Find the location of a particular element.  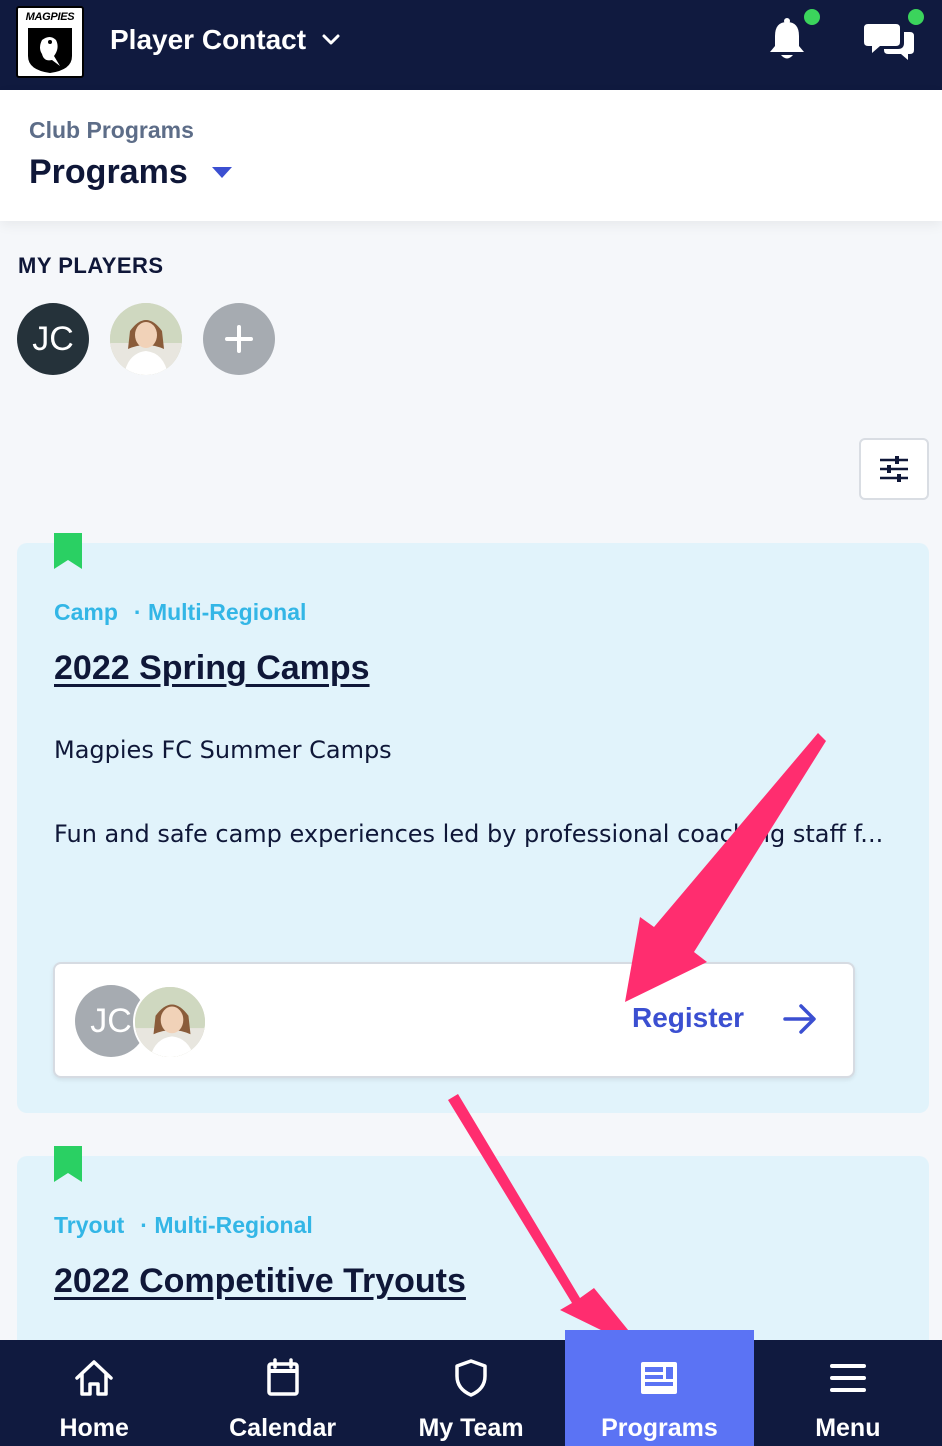

program-title: 2022 Spring Camps is located at coordinates (212, 668).